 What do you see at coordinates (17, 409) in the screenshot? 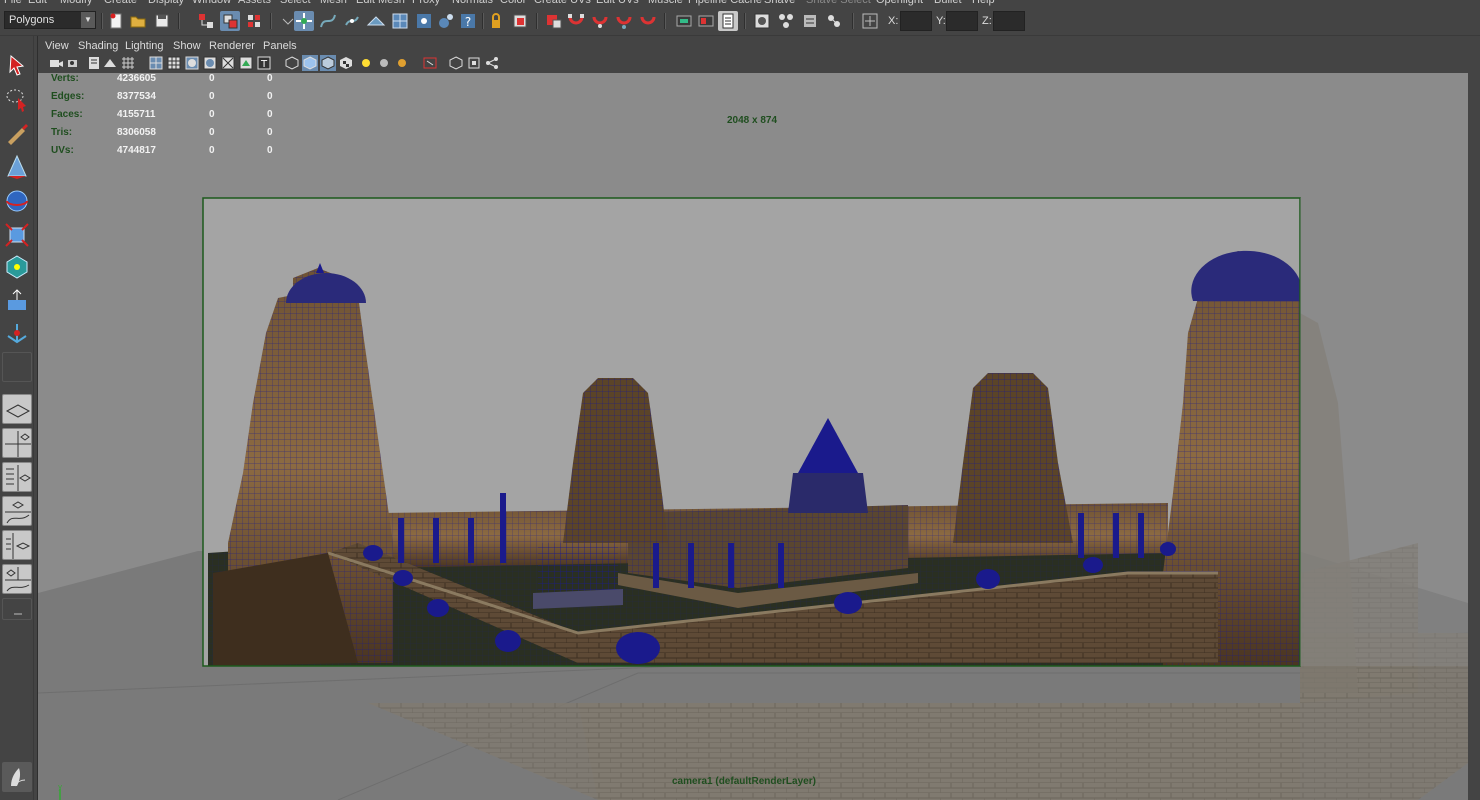
I see `layout-single-pane-button` at bounding box center [17, 409].